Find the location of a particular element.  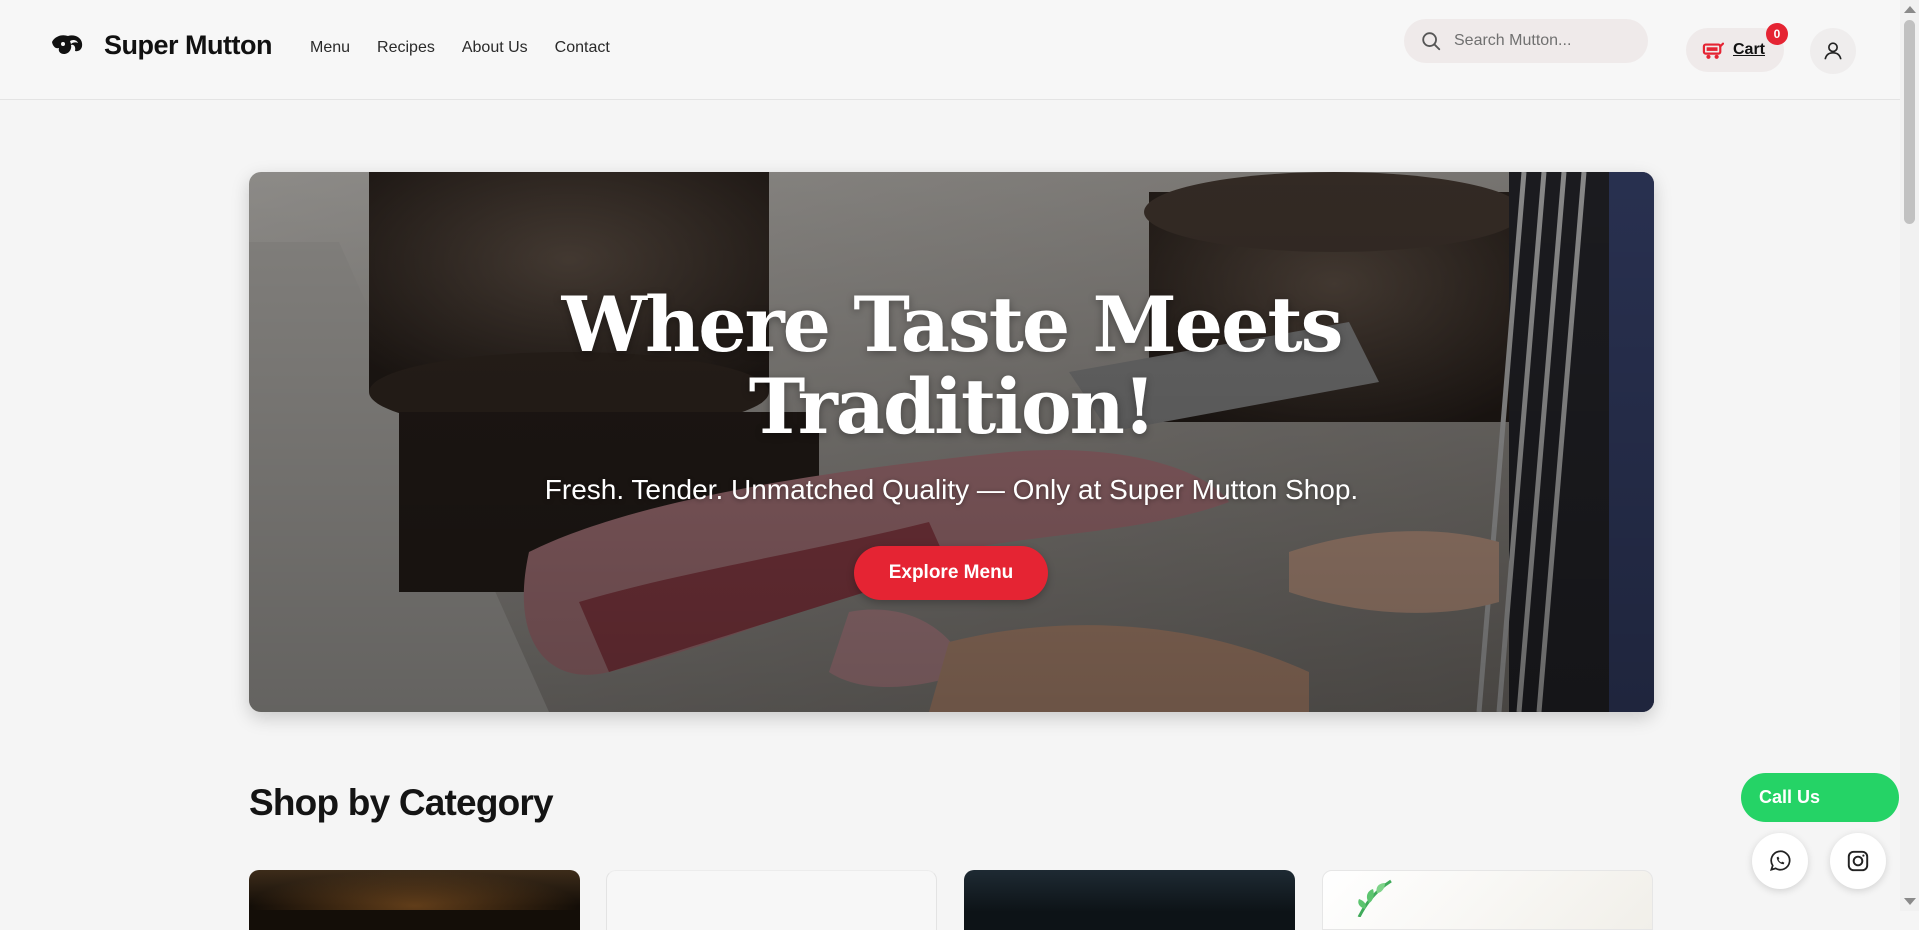

ram-head-icon is located at coordinates (67, 44).